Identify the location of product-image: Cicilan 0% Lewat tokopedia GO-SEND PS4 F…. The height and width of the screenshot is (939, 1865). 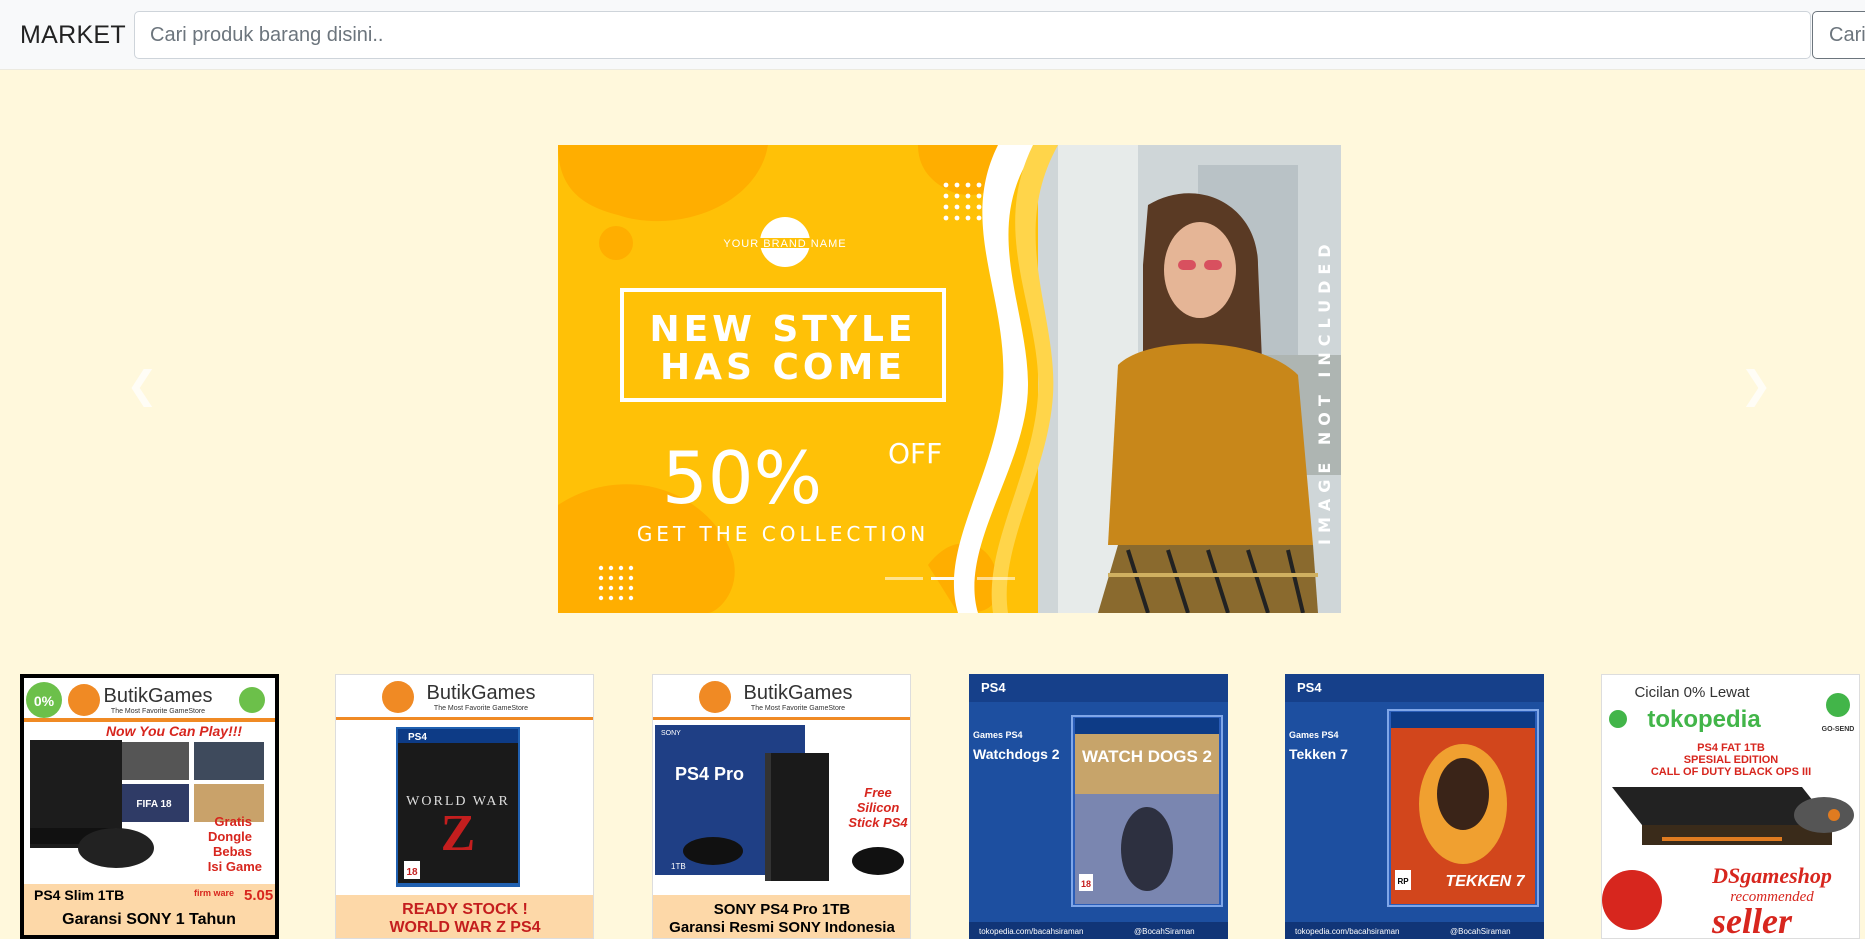
(1730, 807).